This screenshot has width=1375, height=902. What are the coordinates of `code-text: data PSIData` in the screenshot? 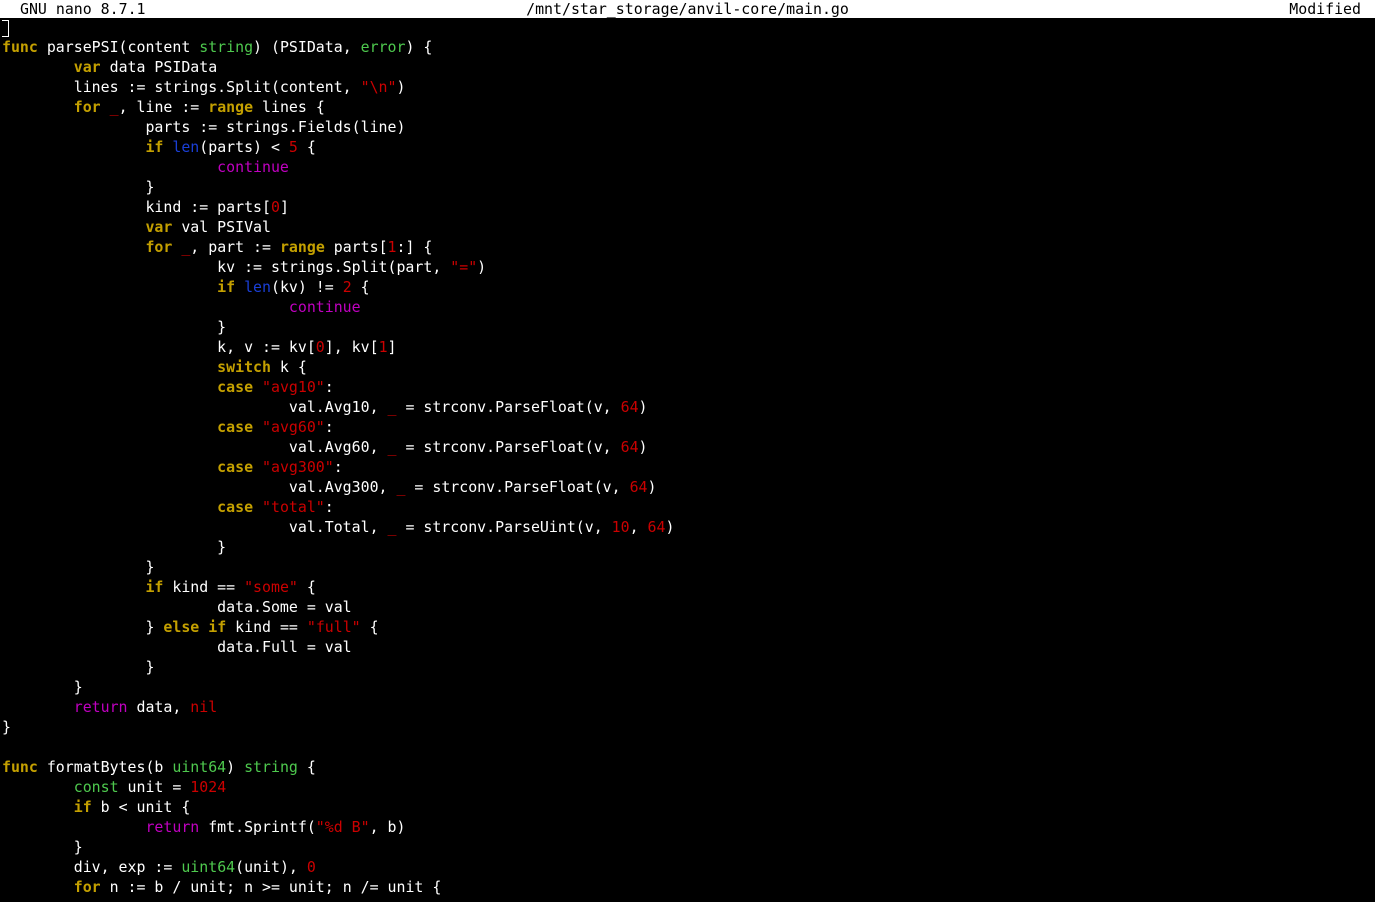 It's located at (159, 67).